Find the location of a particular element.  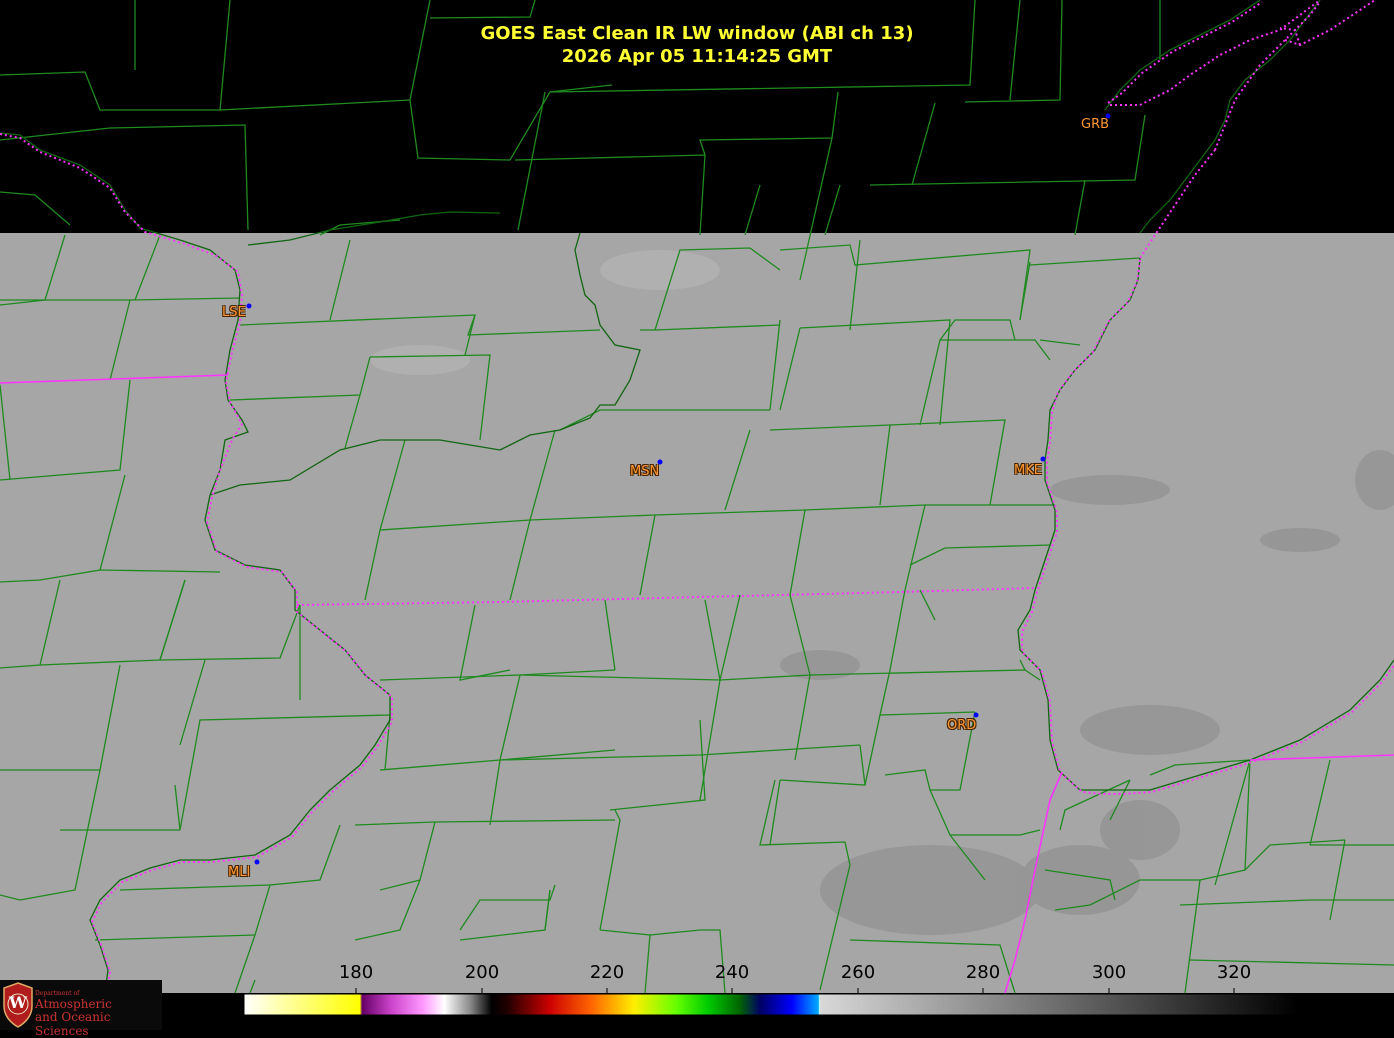

uw-crest-letter: W is located at coordinates (18, 1002).